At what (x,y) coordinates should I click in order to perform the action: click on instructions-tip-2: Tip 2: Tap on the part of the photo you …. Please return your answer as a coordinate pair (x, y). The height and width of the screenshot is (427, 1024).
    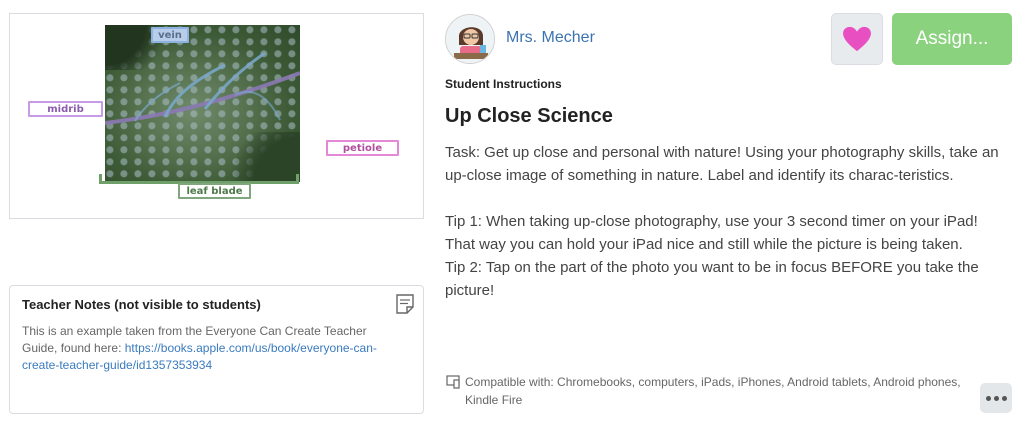
    Looking at the image, I should click on (712, 279).